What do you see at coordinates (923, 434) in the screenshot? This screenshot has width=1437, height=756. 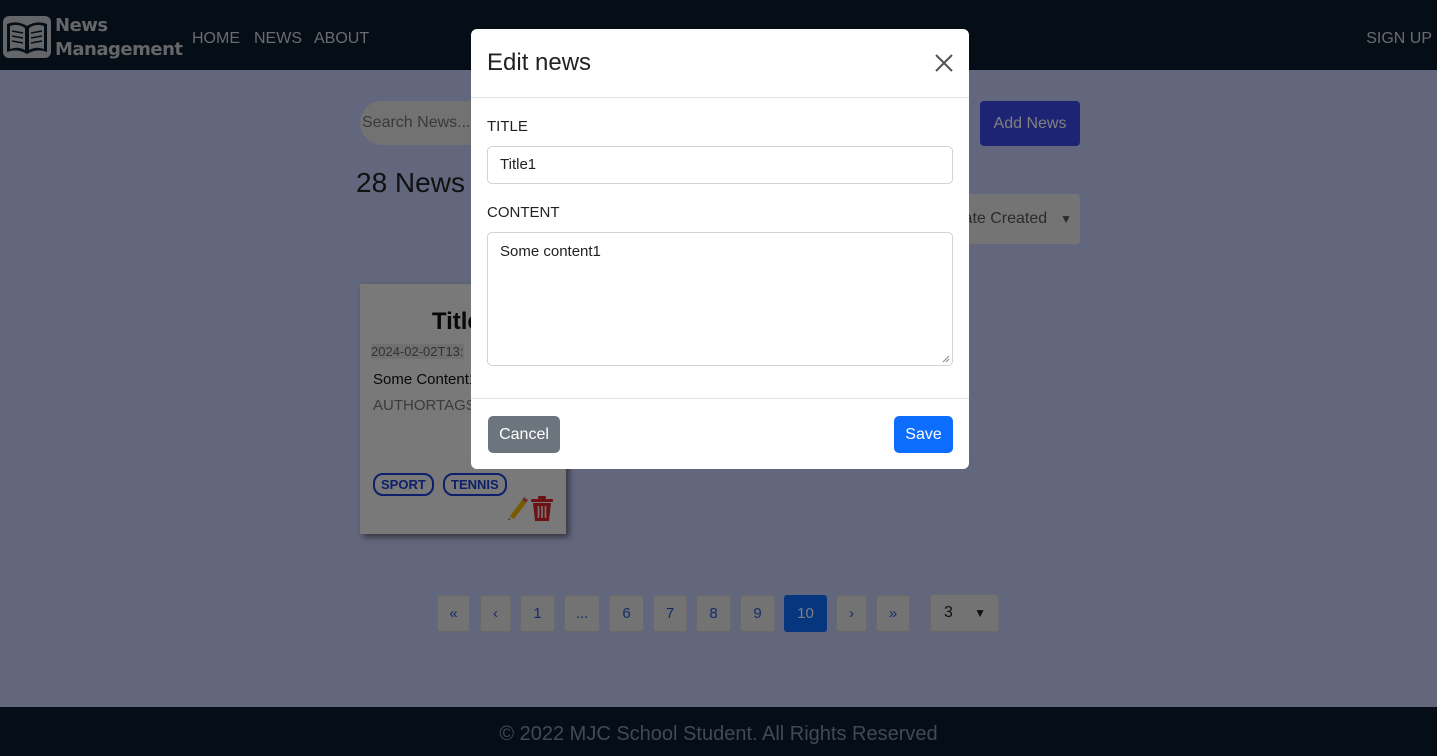 I see `save-button: Save` at bounding box center [923, 434].